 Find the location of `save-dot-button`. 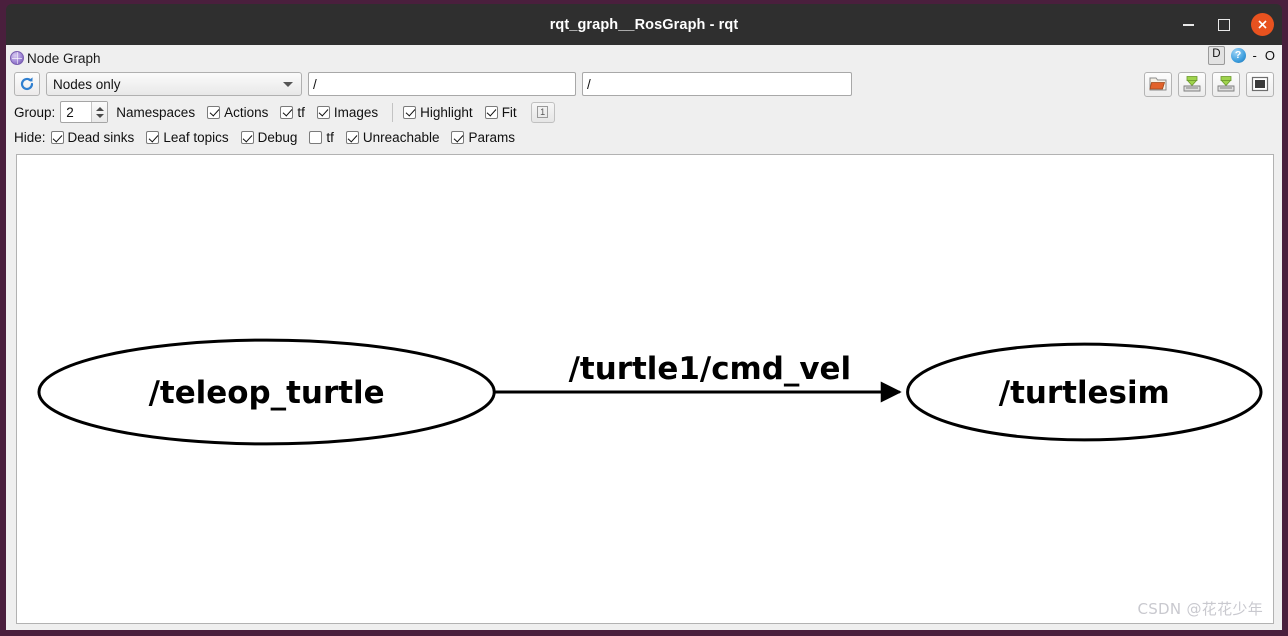

save-dot-button is located at coordinates (1192, 84).